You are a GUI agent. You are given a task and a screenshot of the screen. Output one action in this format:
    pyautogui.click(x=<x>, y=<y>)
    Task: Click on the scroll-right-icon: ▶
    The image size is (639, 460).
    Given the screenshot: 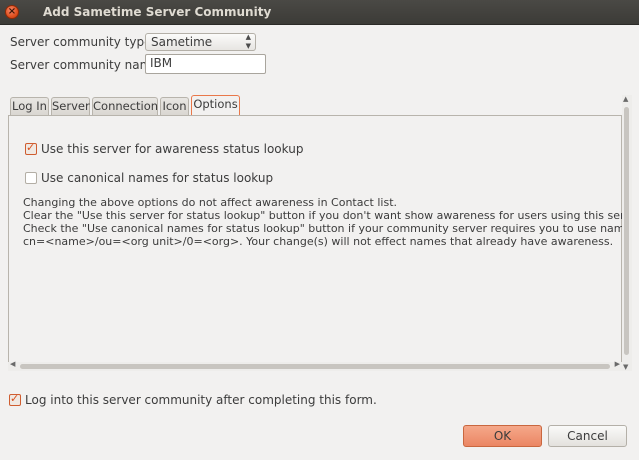 What is the action you would take?
    pyautogui.click(x=617, y=364)
    